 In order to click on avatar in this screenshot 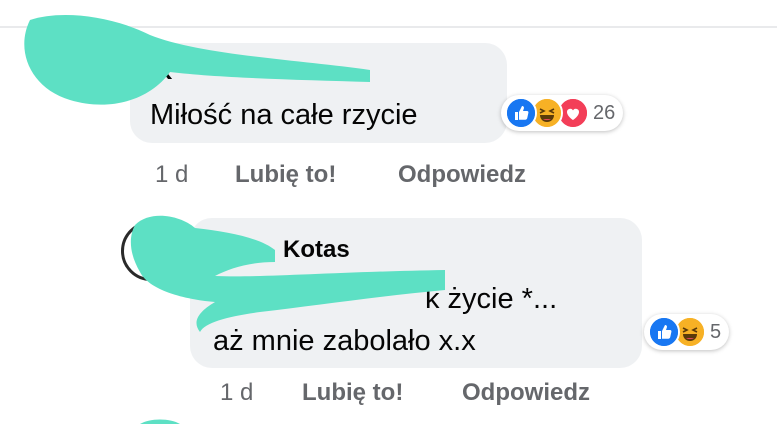, I will do `click(151, 251)`.